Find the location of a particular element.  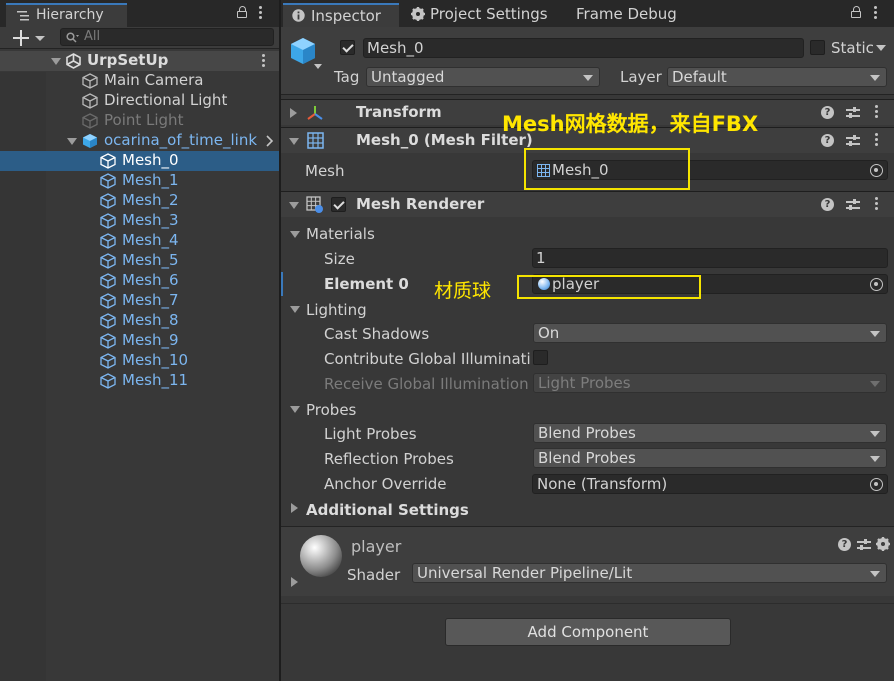

chevron-right-icon is located at coordinates (270, 141).